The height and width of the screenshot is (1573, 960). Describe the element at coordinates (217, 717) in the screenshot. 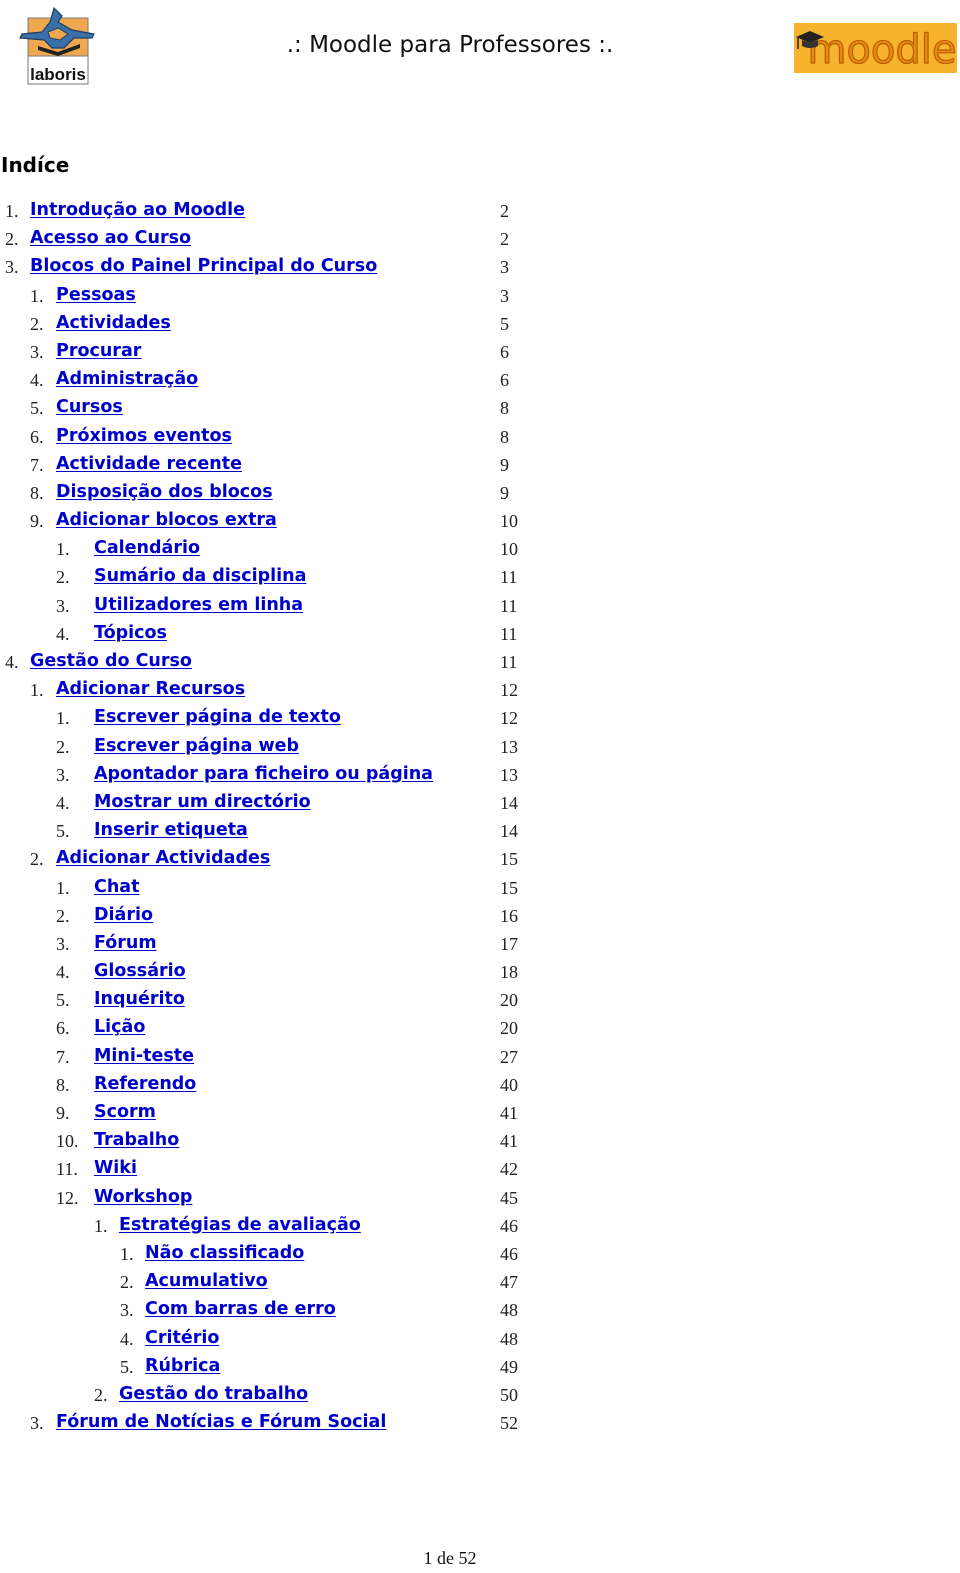

I see `toc-entry-link: Escrever página de texto` at that location.